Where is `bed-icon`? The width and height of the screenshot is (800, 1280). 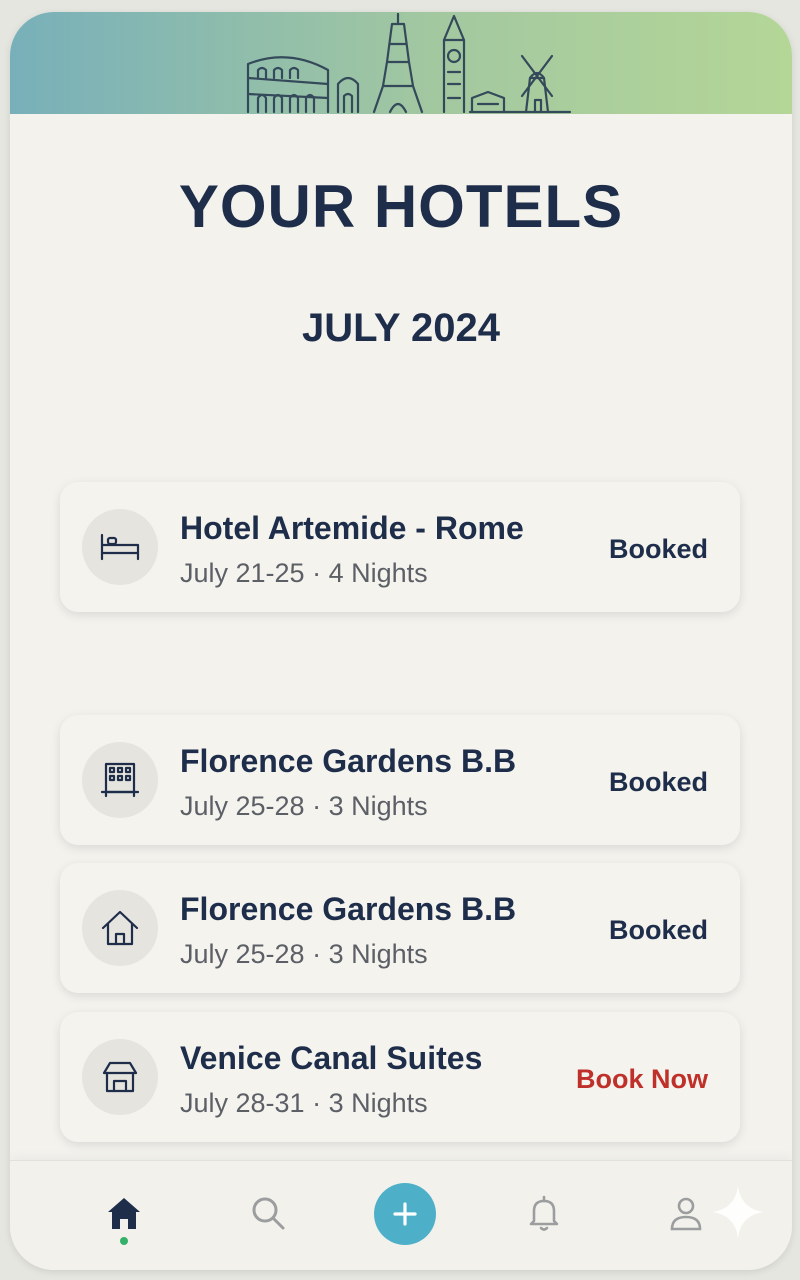 bed-icon is located at coordinates (120, 547).